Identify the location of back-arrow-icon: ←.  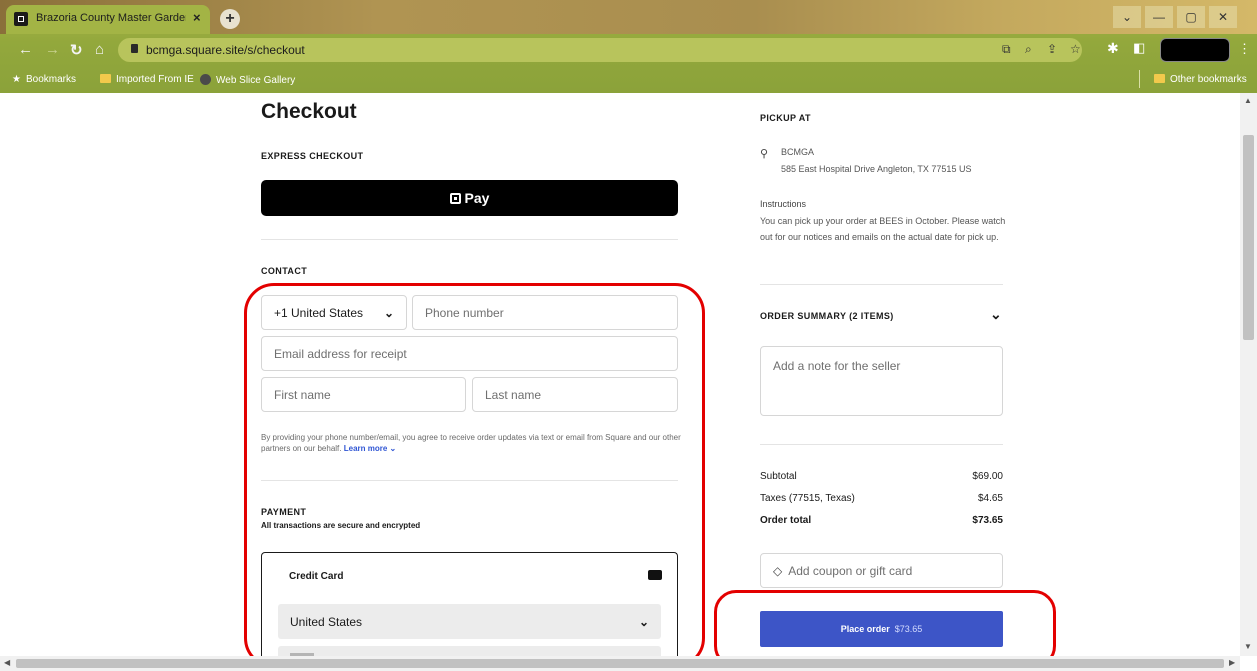
(25, 49).